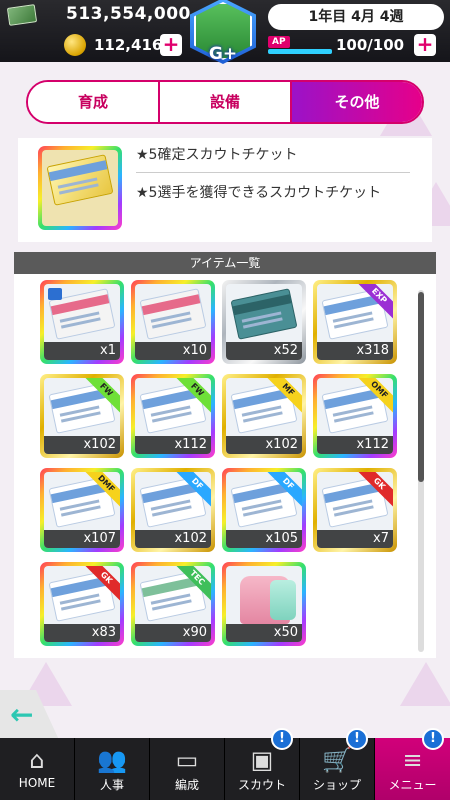 The height and width of the screenshot is (800, 450). What do you see at coordinates (355, 351) in the screenshot?
I see `item-count: x318` at bounding box center [355, 351].